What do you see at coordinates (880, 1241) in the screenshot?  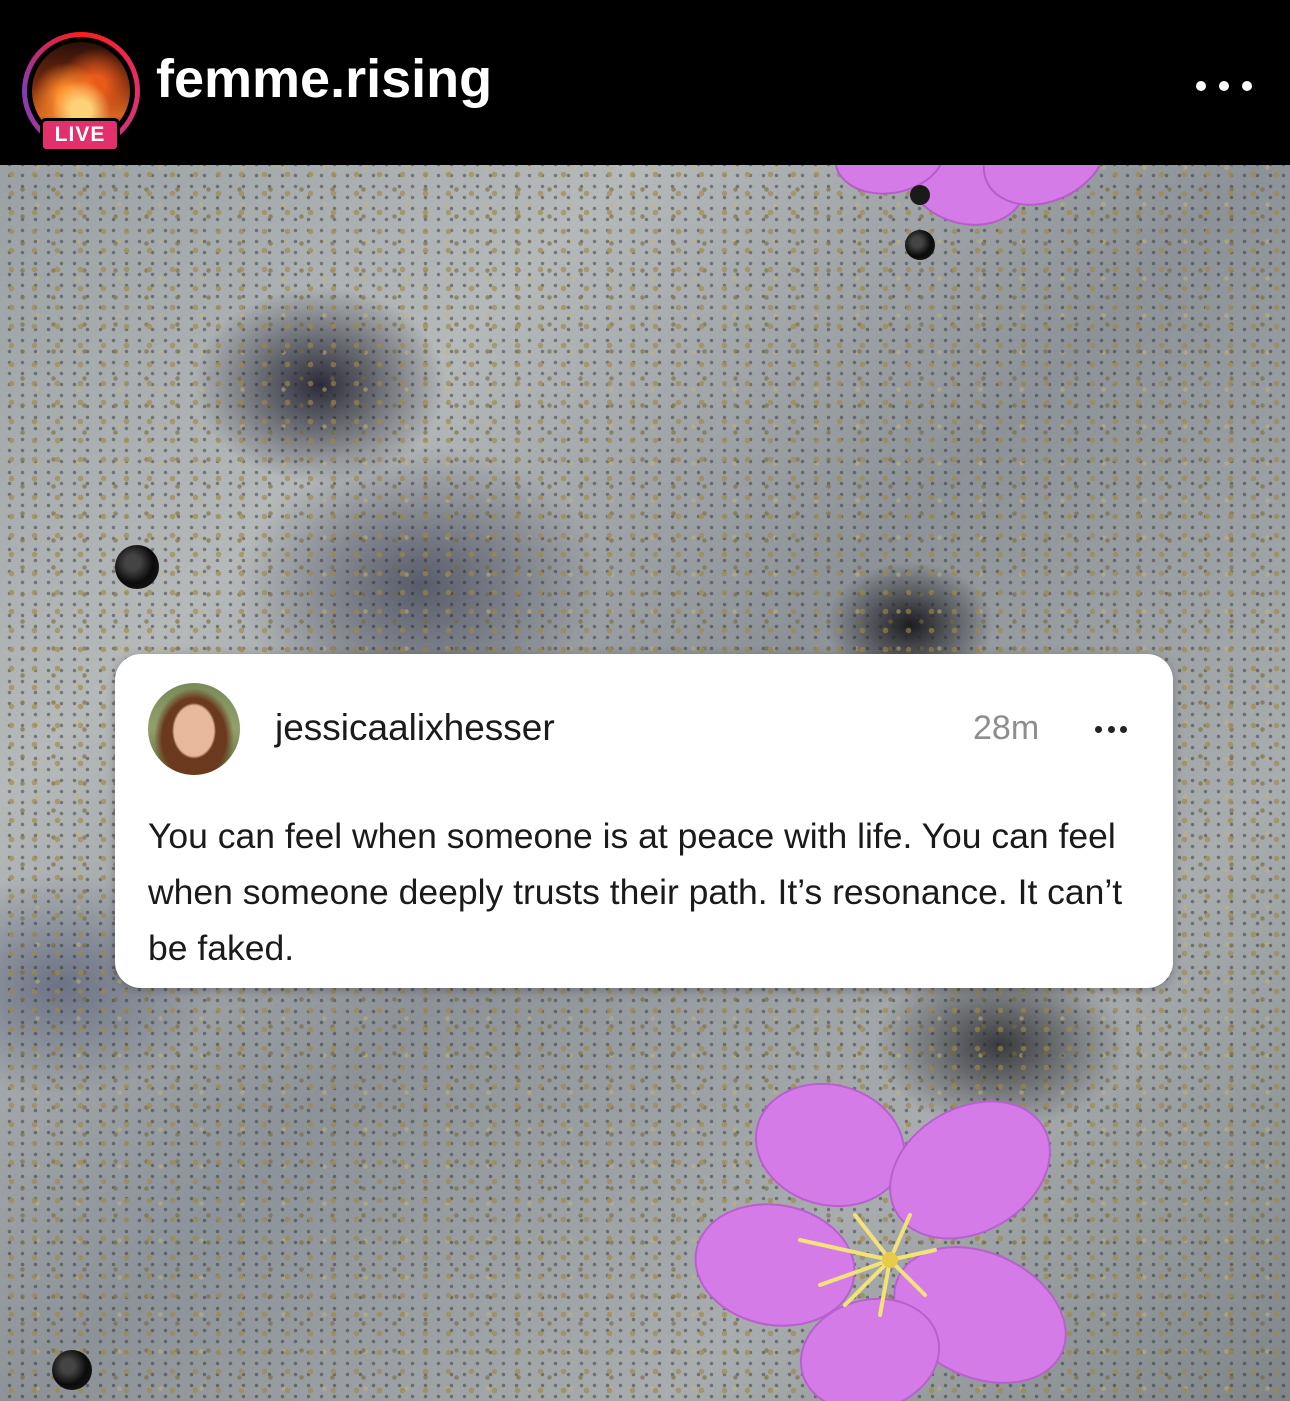 I see `bottom-flower-image` at bounding box center [880, 1241].